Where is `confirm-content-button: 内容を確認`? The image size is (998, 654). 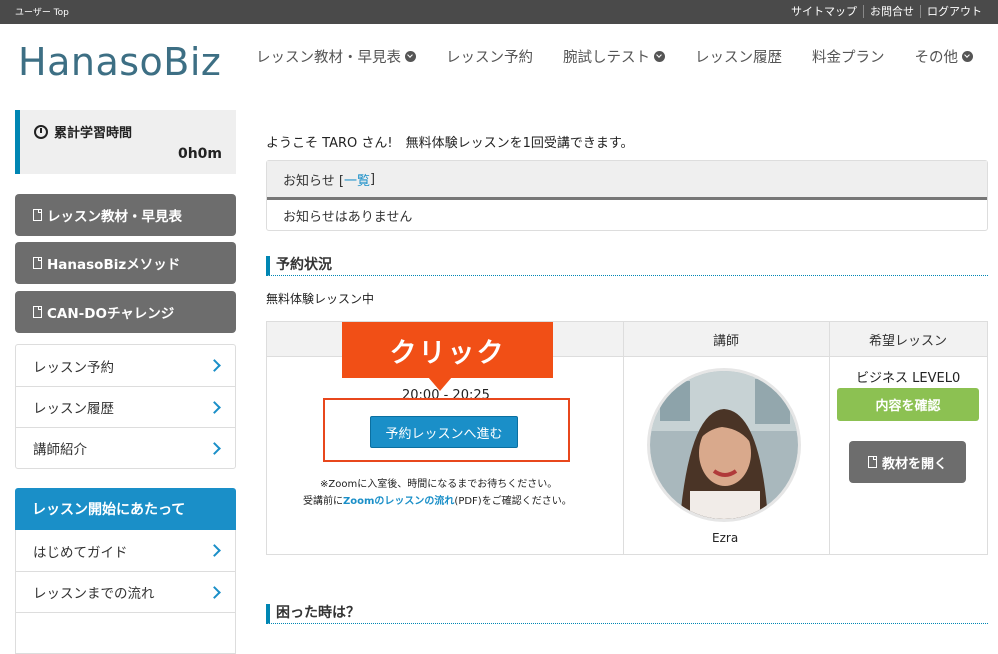 confirm-content-button: 内容を確認 is located at coordinates (908, 404).